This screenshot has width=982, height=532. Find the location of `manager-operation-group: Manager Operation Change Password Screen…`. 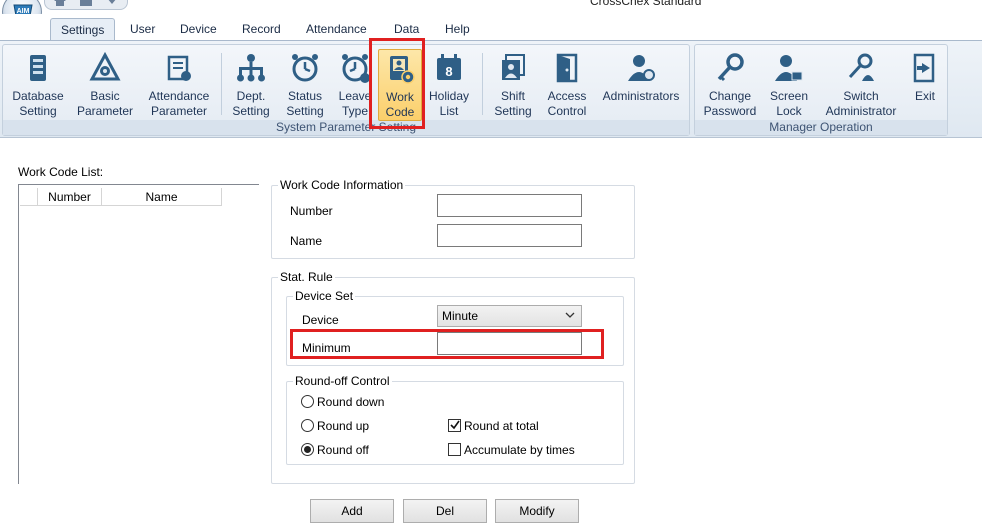

manager-operation-group: Manager Operation Change Password Screen… is located at coordinates (821, 90).